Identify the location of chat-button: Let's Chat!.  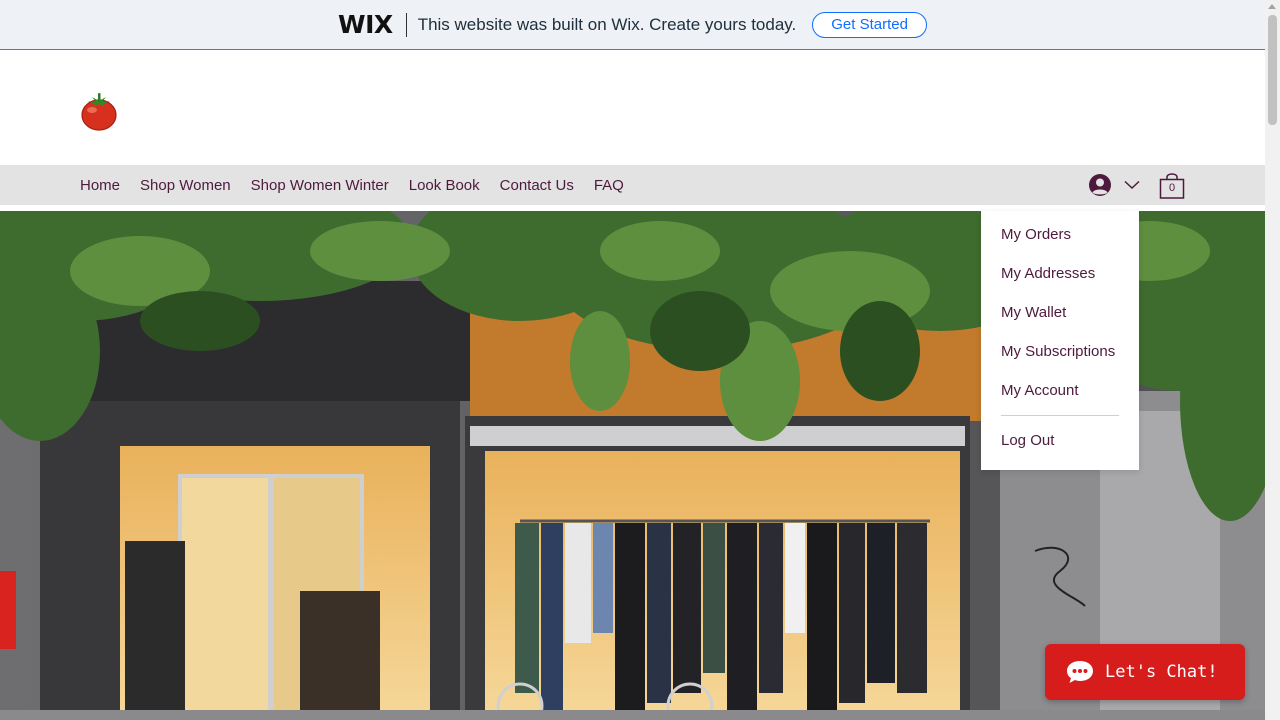
(1145, 672).